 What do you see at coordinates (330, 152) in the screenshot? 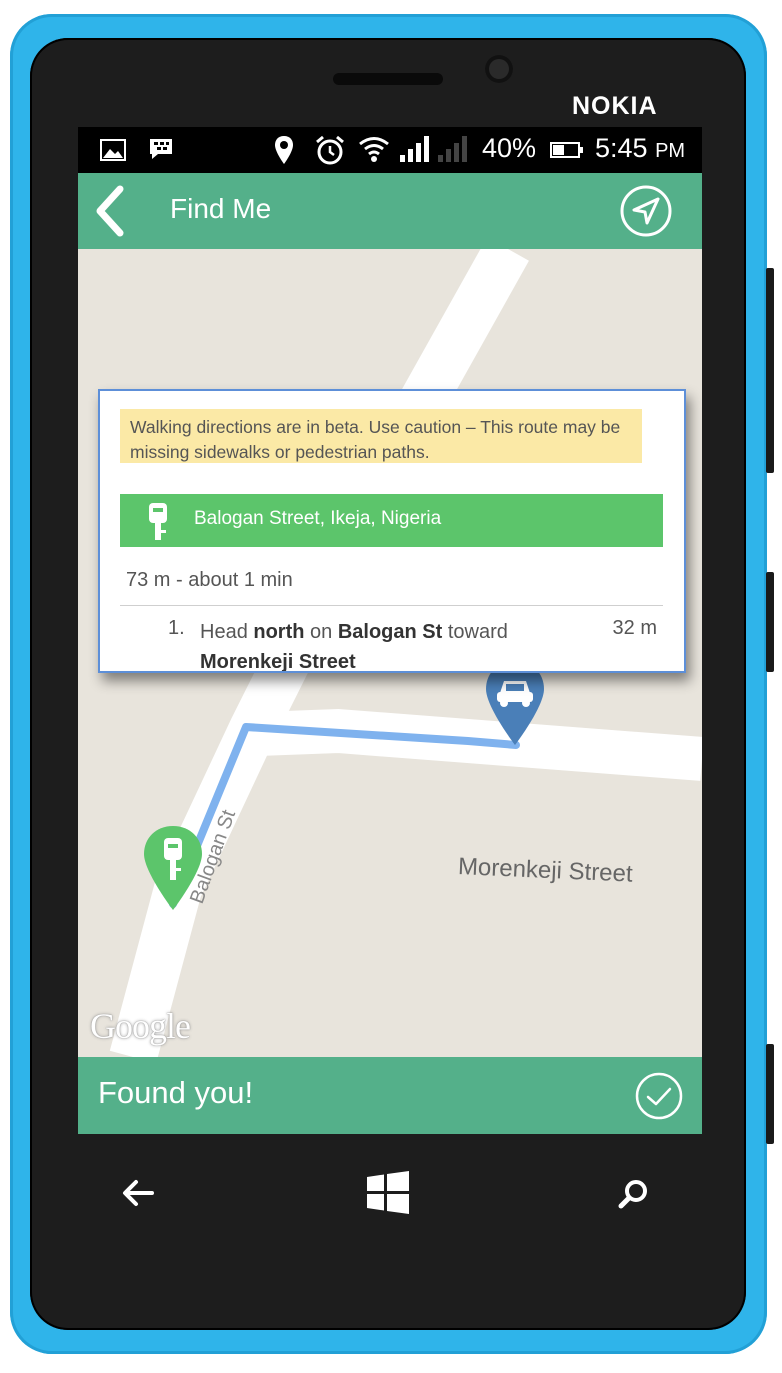
I see `alarm-icon` at bounding box center [330, 152].